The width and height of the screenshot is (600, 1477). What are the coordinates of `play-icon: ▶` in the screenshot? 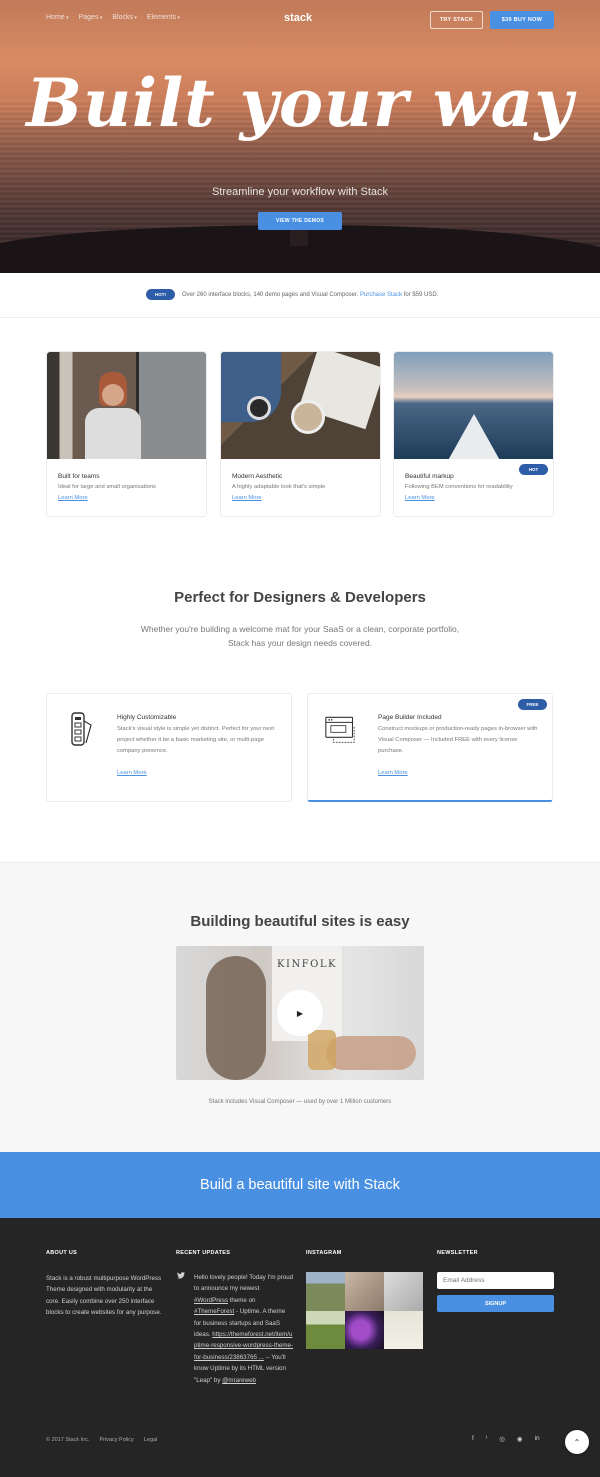 It's located at (300, 1013).